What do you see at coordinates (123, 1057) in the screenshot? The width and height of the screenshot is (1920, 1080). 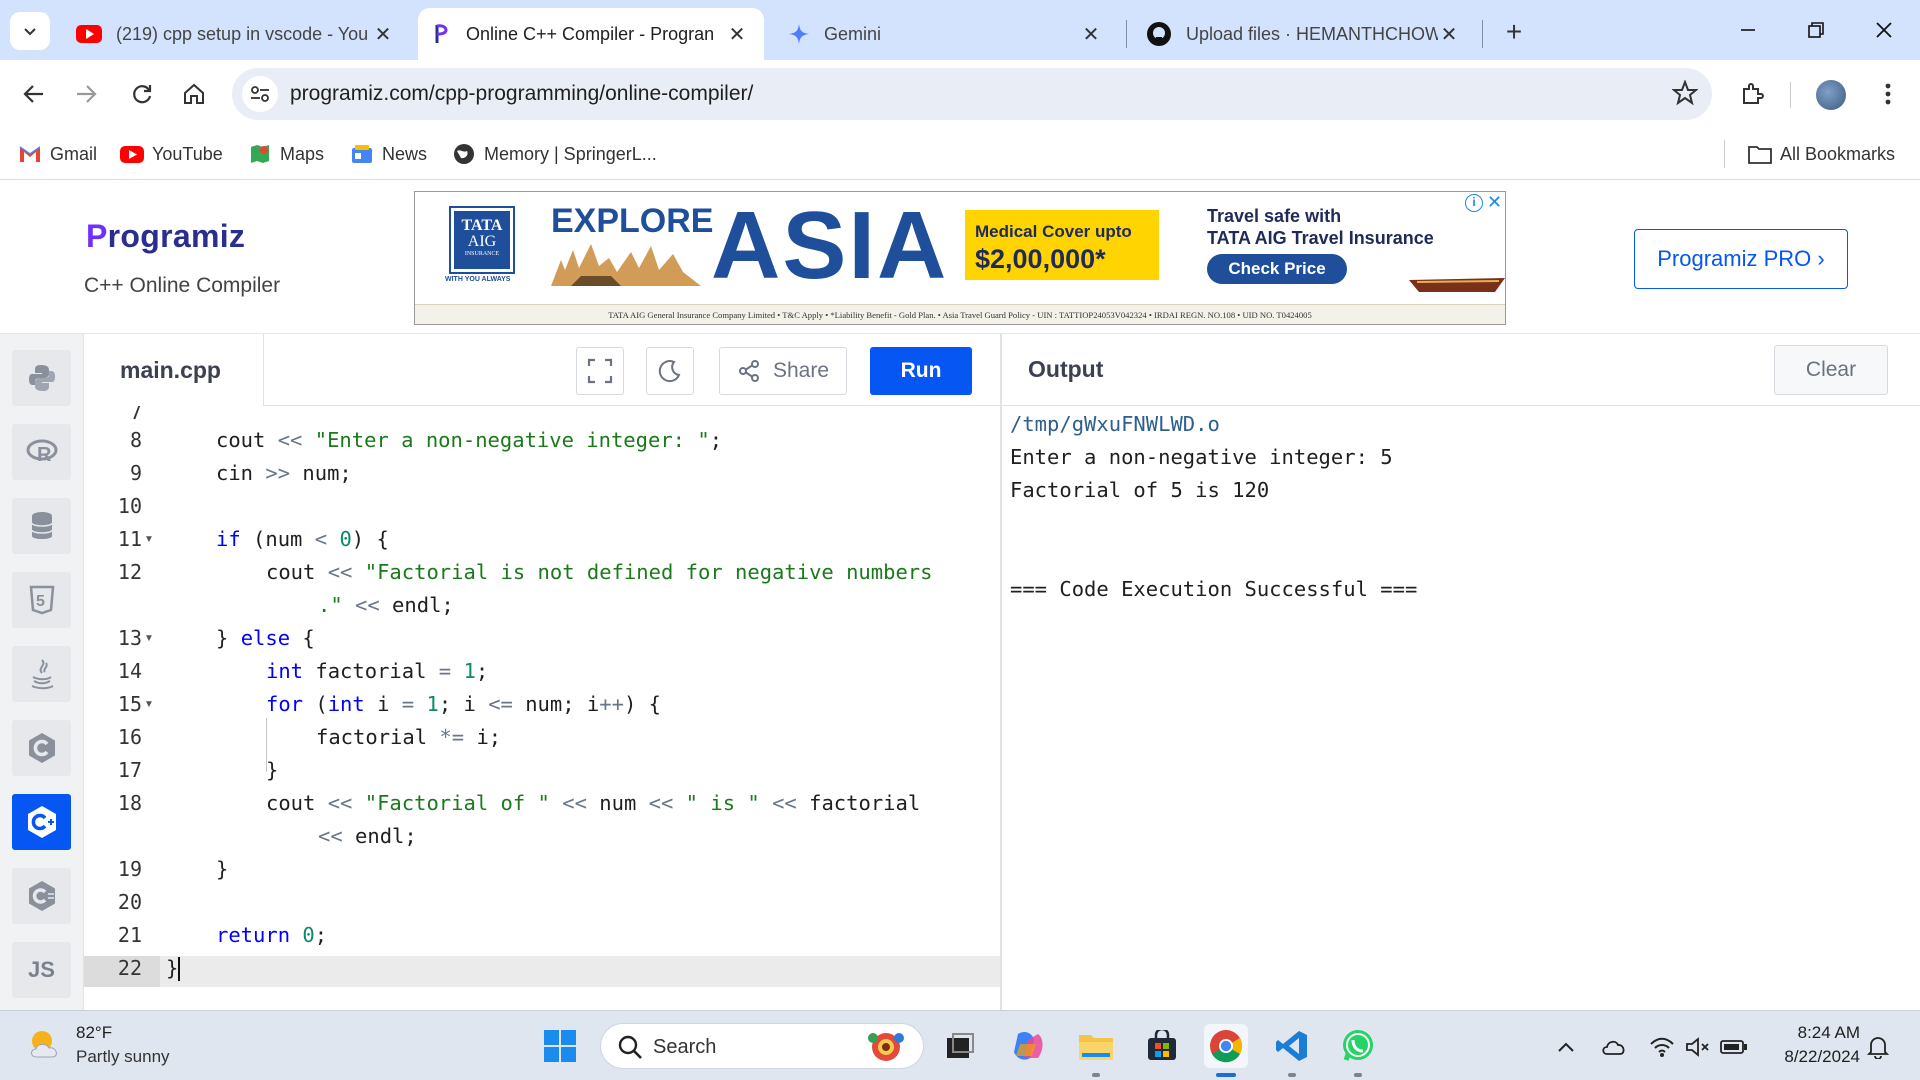 I see `weather-description: Partly sunny` at bounding box center [123, 1057].